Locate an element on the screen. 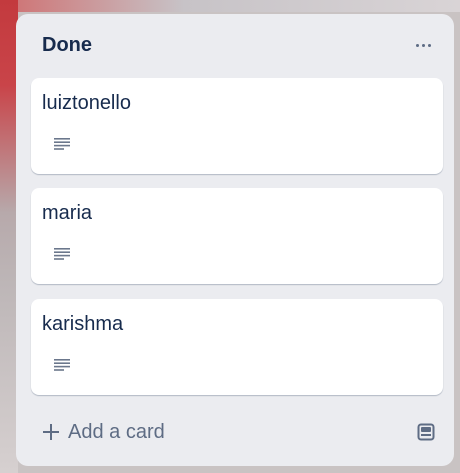  board-background-top is located at coordinates (230, 6).